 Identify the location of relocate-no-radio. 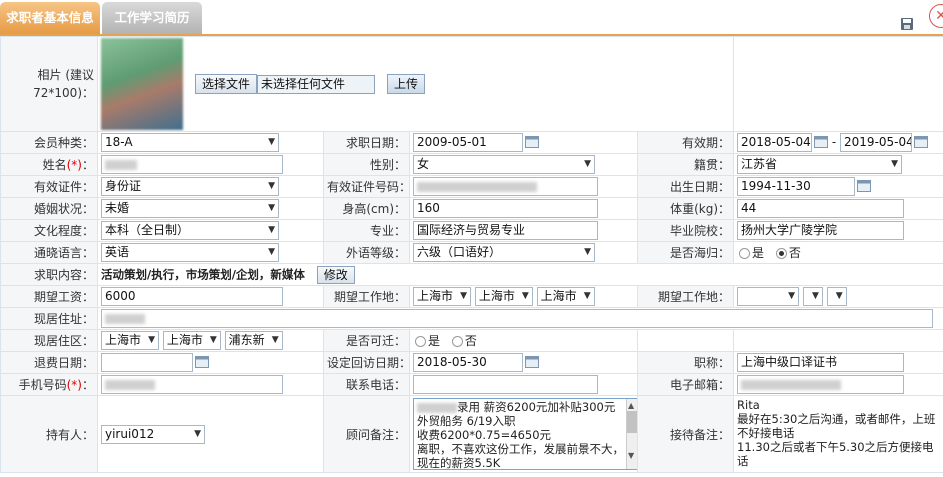
(457, 341).